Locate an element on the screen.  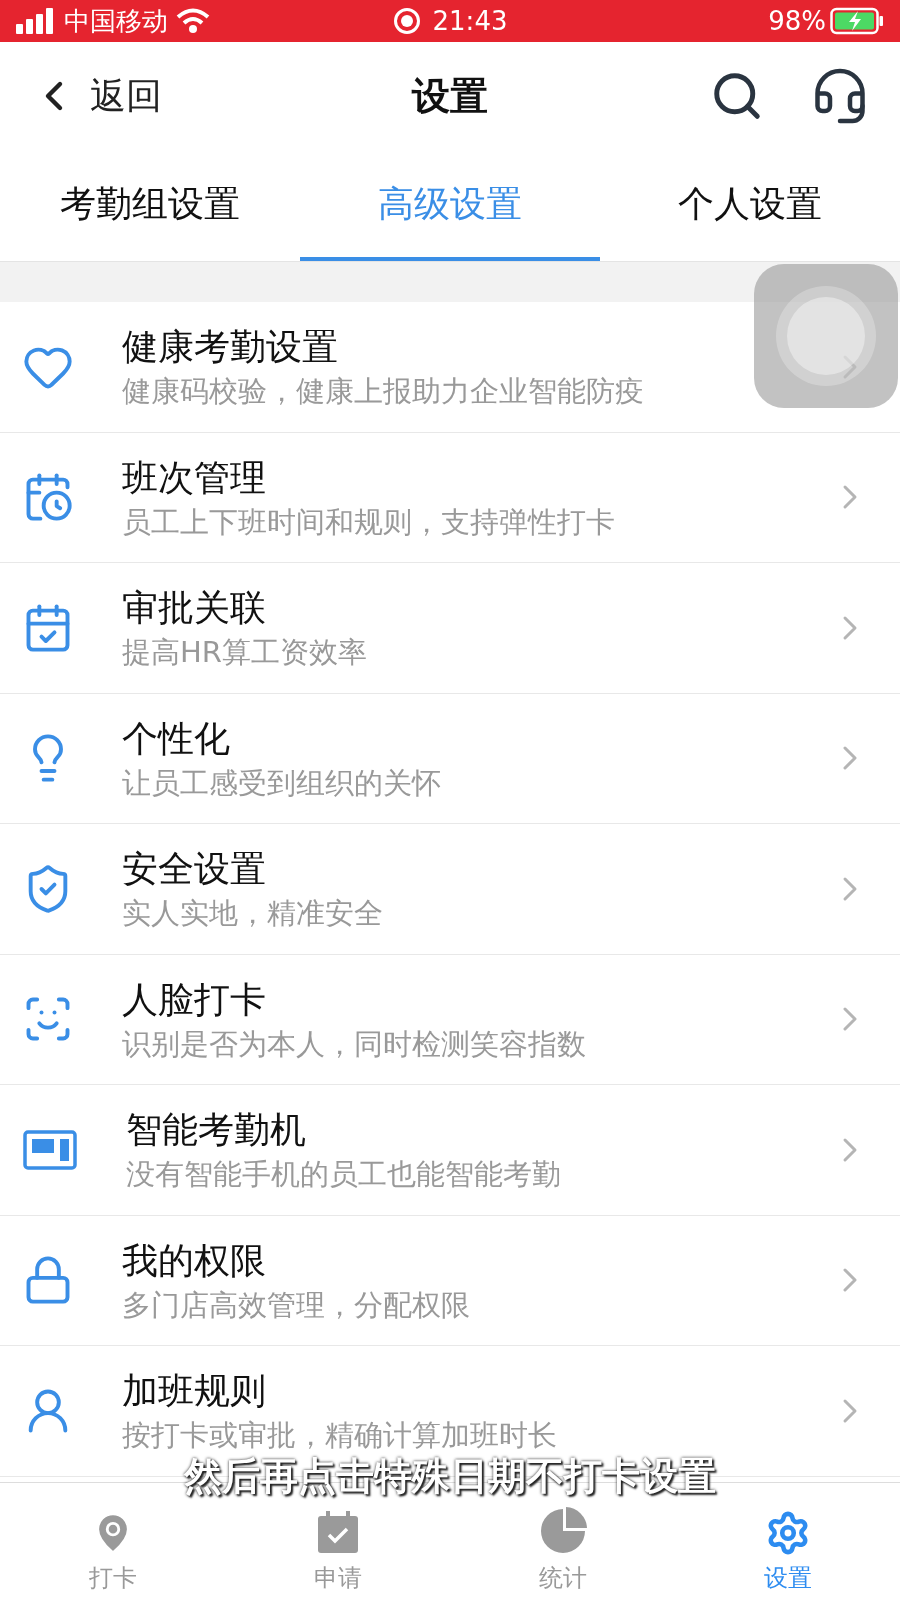
row-subtitle: 多门店高效管理，分配权限 is located at coordinates (296, 1304).